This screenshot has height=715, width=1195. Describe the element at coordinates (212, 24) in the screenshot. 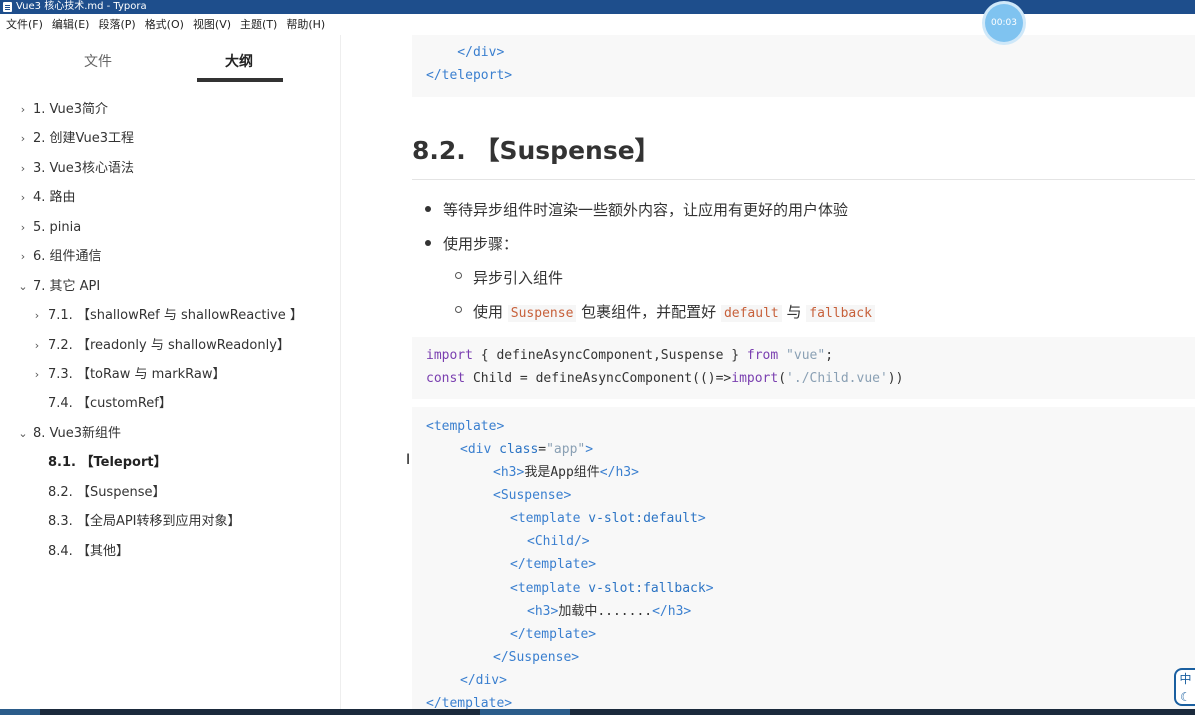

I see `menu-view: 视图(V)` at that location.